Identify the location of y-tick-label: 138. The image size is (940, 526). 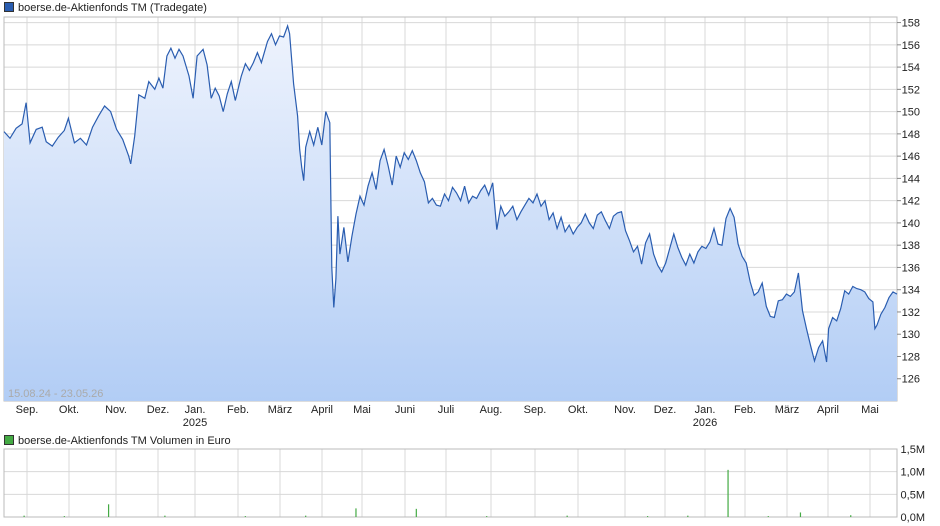
(911, 246).